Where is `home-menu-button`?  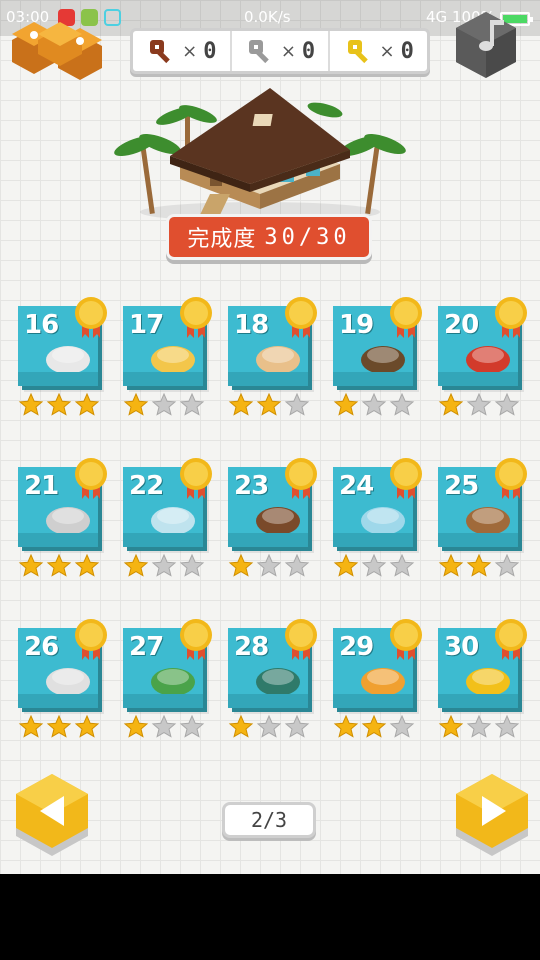
home-menu-button is located at coordinates (63, 47).